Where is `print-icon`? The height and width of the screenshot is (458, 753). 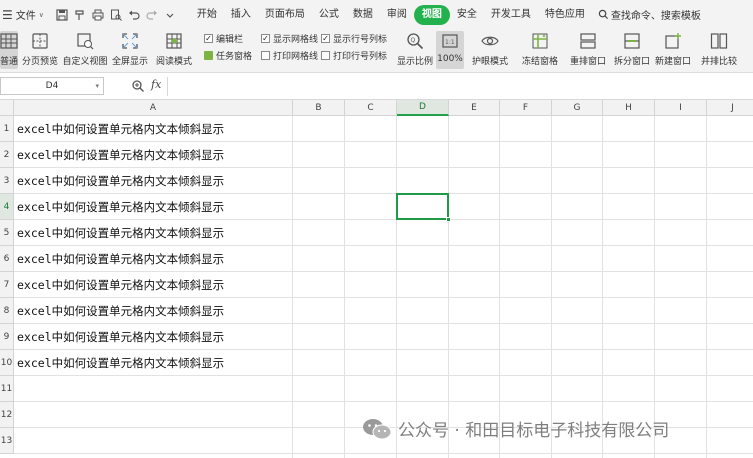
print-icon is located at coordinates (98, 15).